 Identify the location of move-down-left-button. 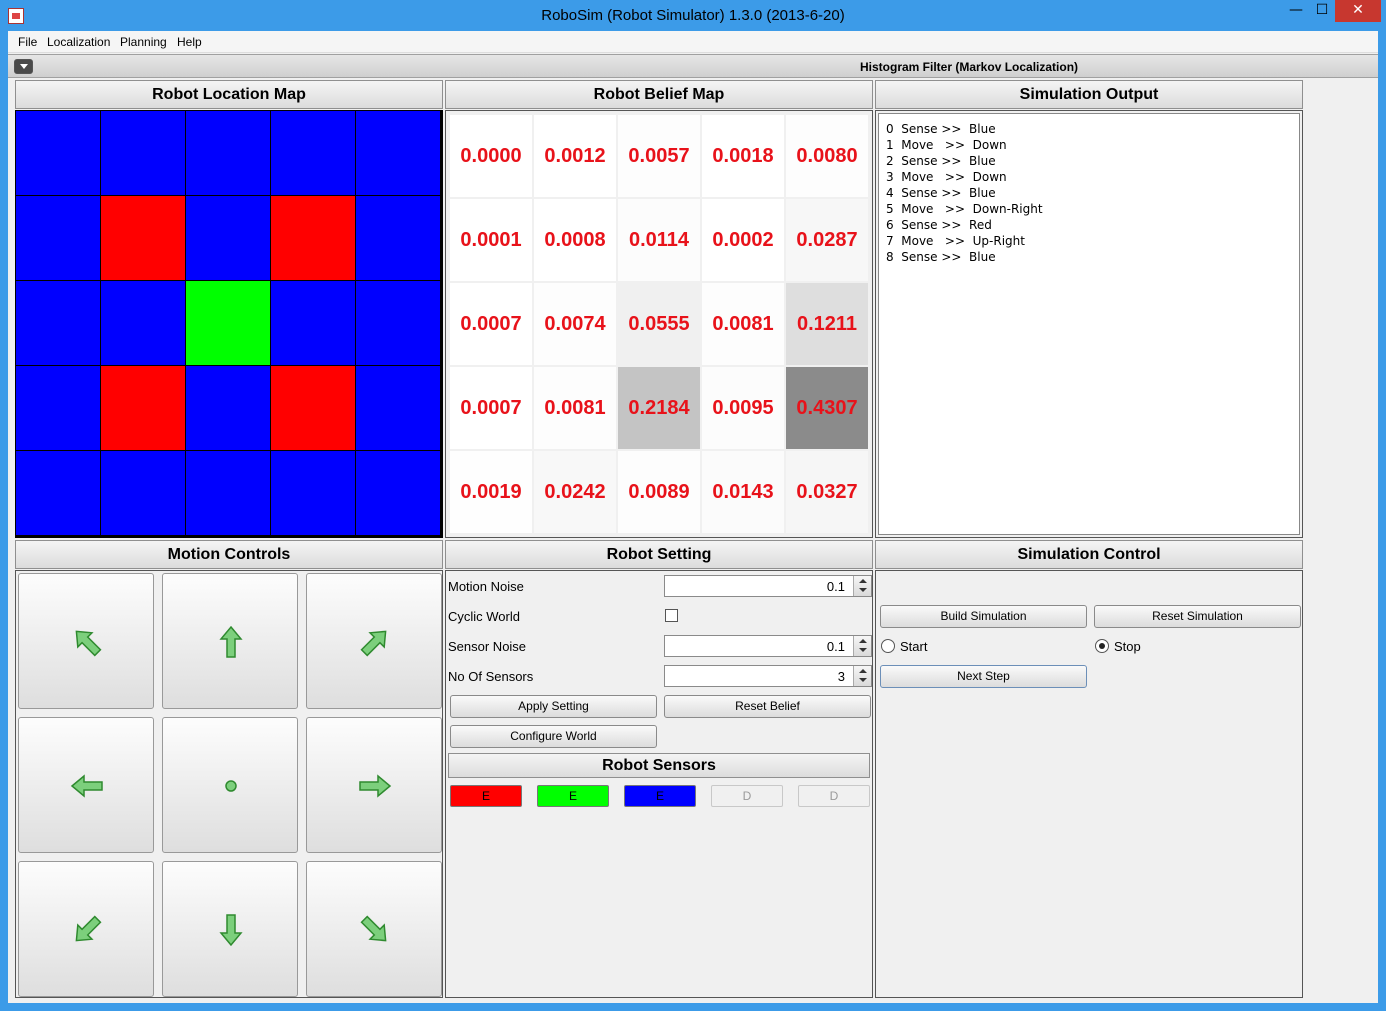
(86, 929).